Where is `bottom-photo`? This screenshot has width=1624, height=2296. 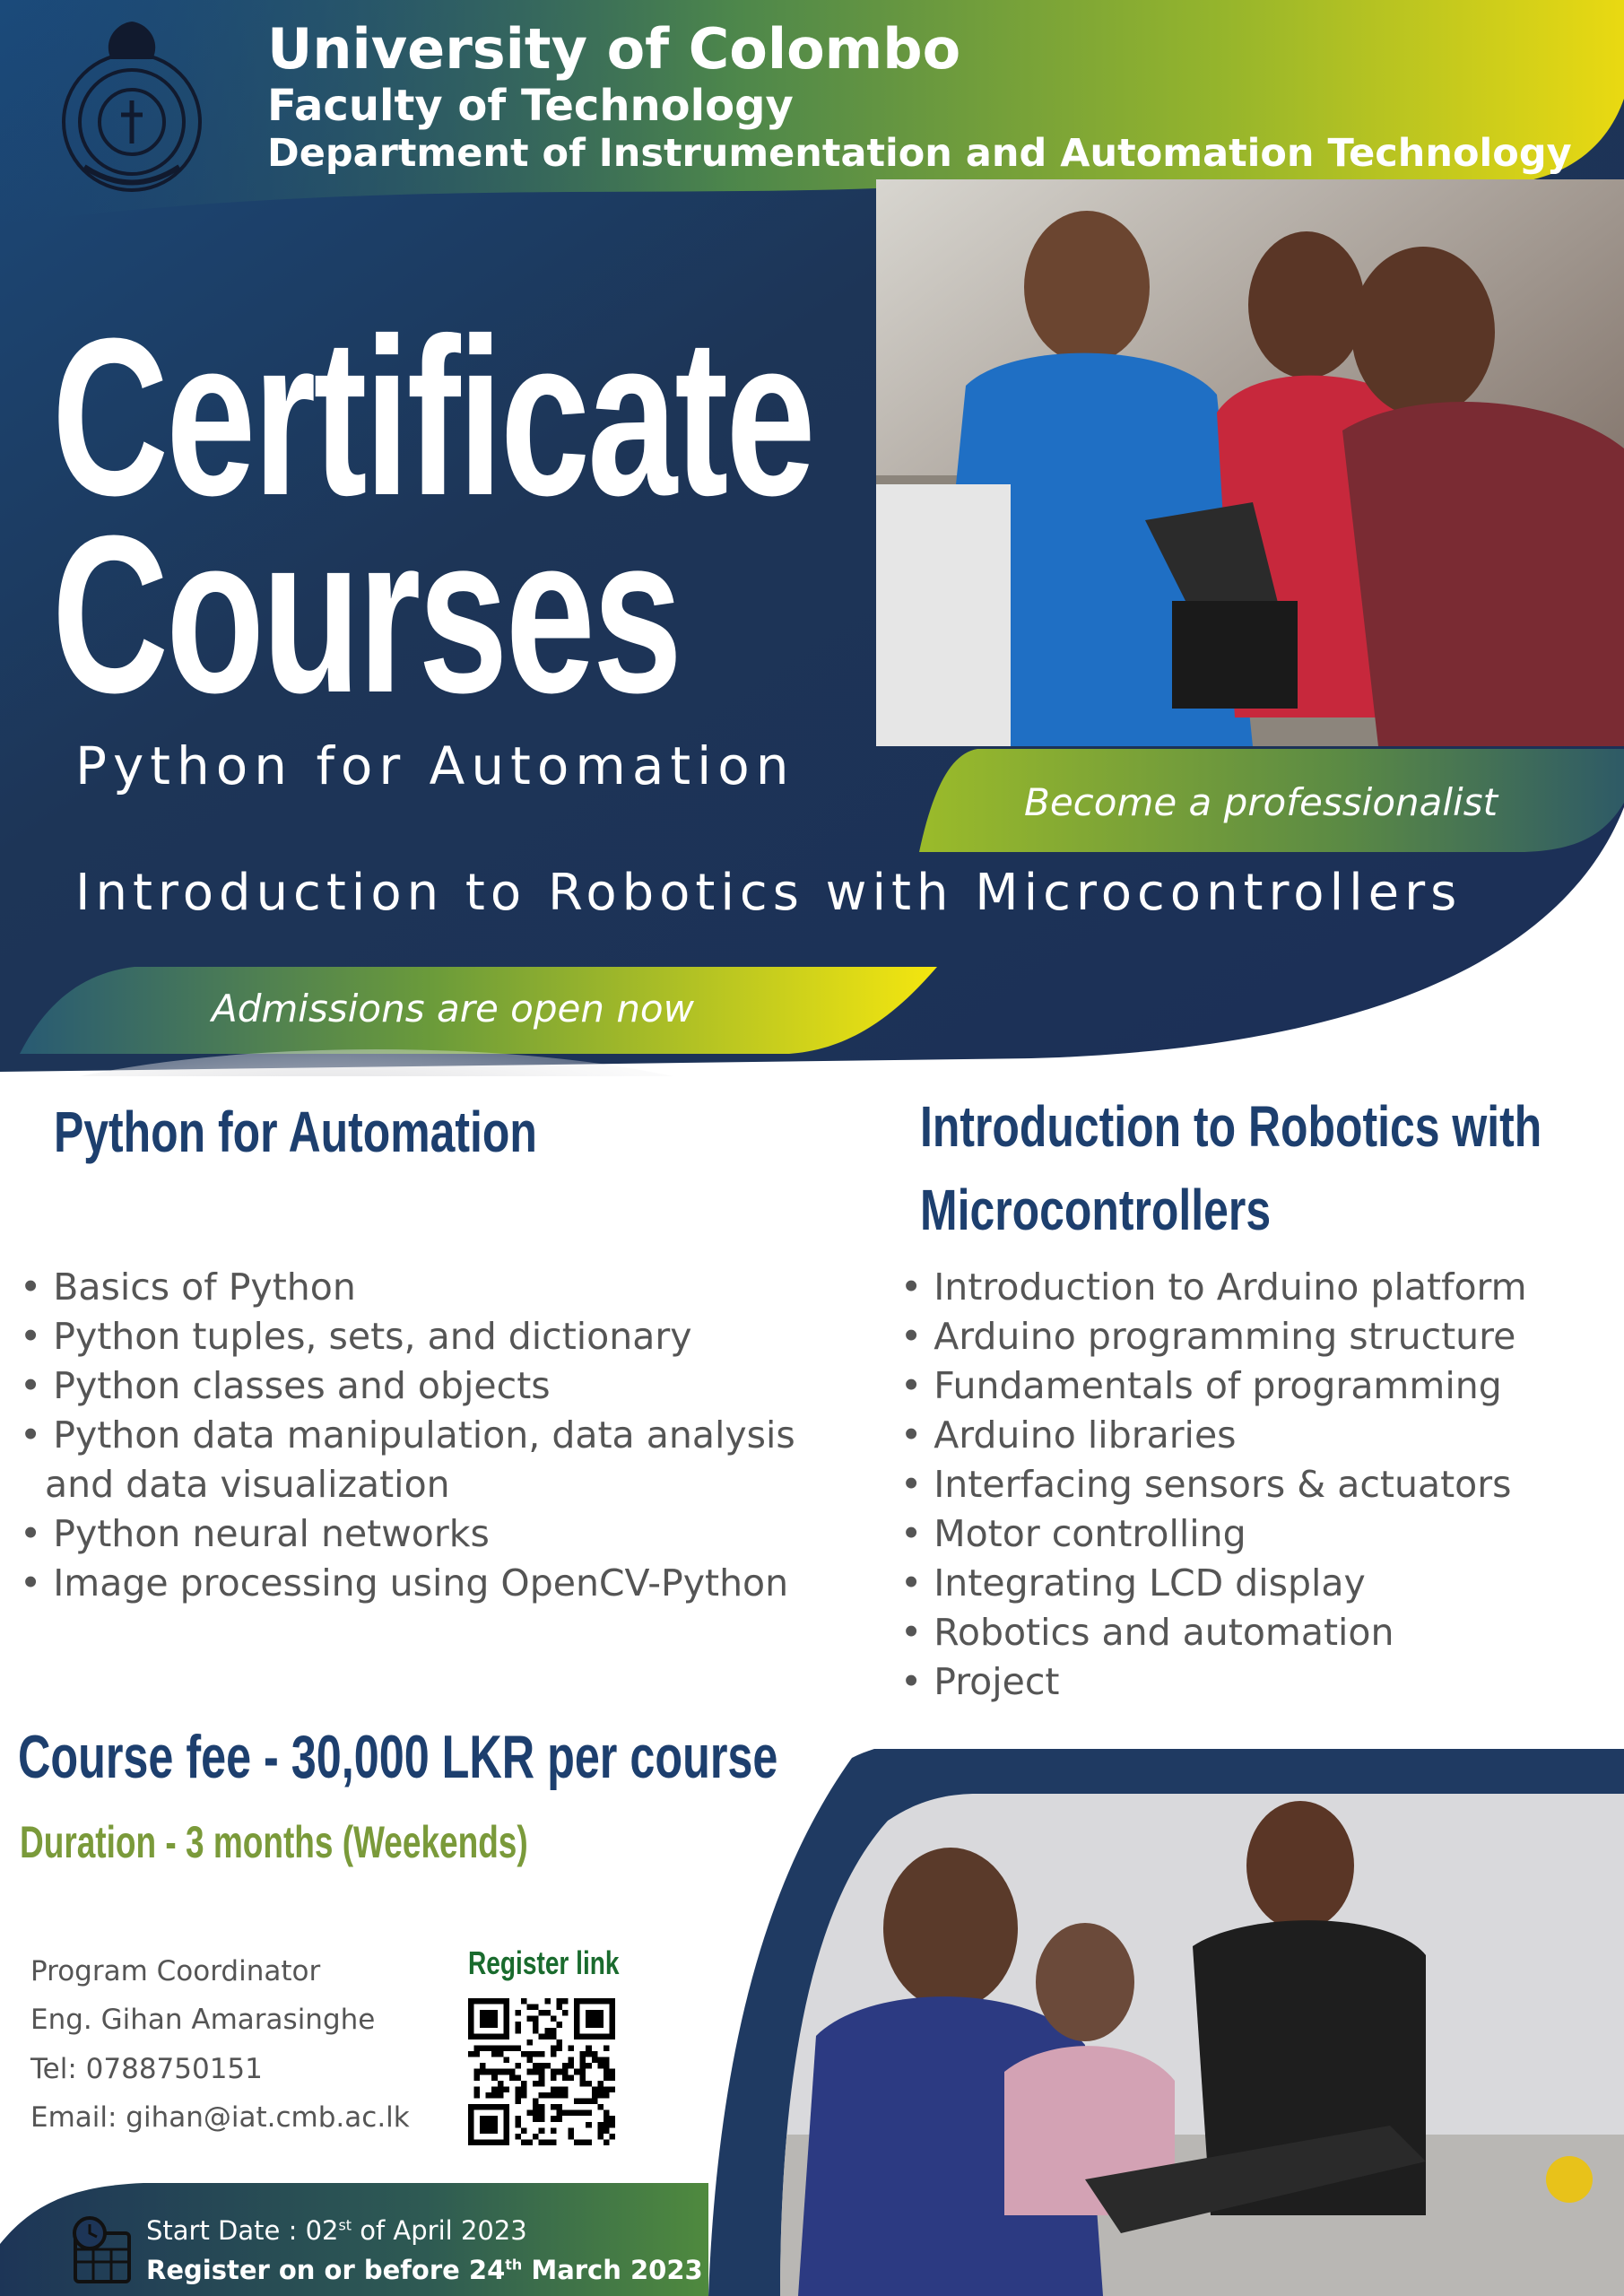
bottom-photo is located at coordinates (1166, 2022).